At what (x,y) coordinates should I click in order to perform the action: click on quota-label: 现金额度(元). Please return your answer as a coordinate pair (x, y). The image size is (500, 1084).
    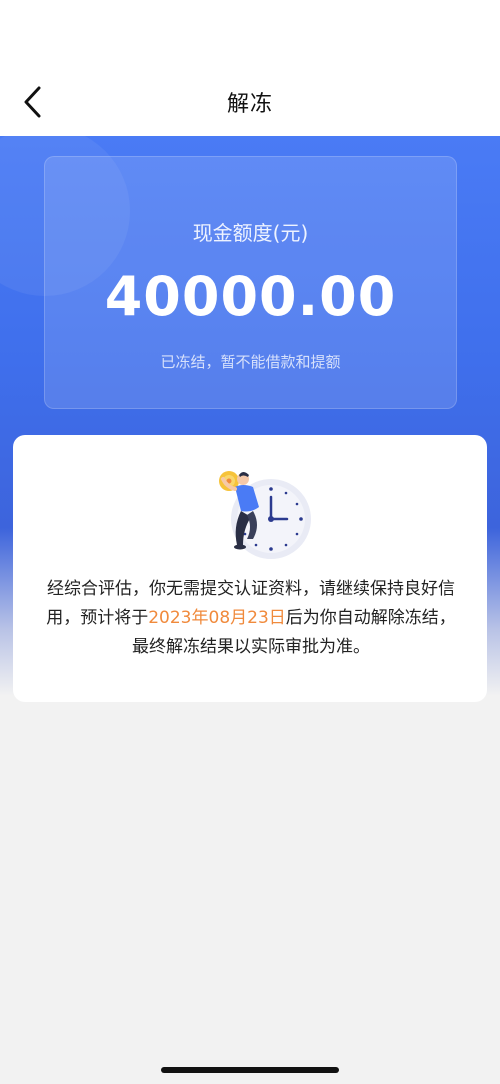
    Looking at the image, I should click on (250, 233).